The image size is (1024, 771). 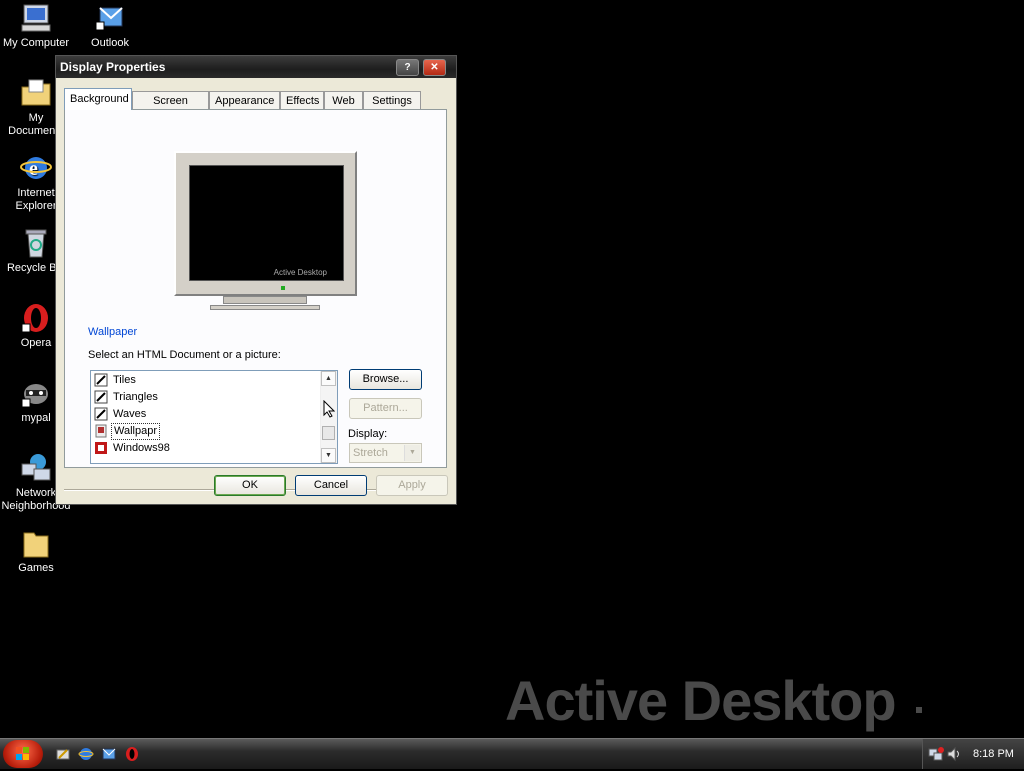 I want to click on select-label: Select an HTML Document or a picture:, so click(x=184, y=355).